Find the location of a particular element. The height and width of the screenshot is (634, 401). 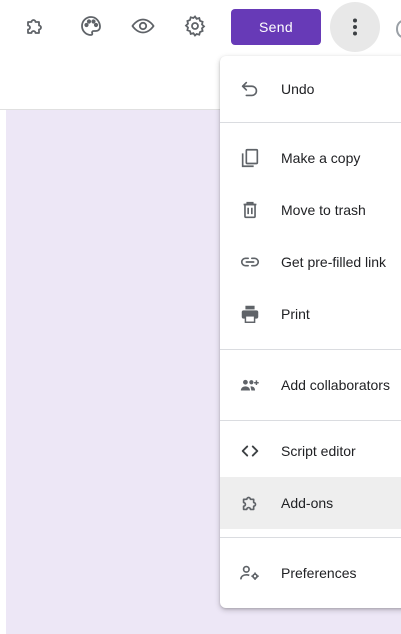

eye-icon is located at coordinates (143, 26).